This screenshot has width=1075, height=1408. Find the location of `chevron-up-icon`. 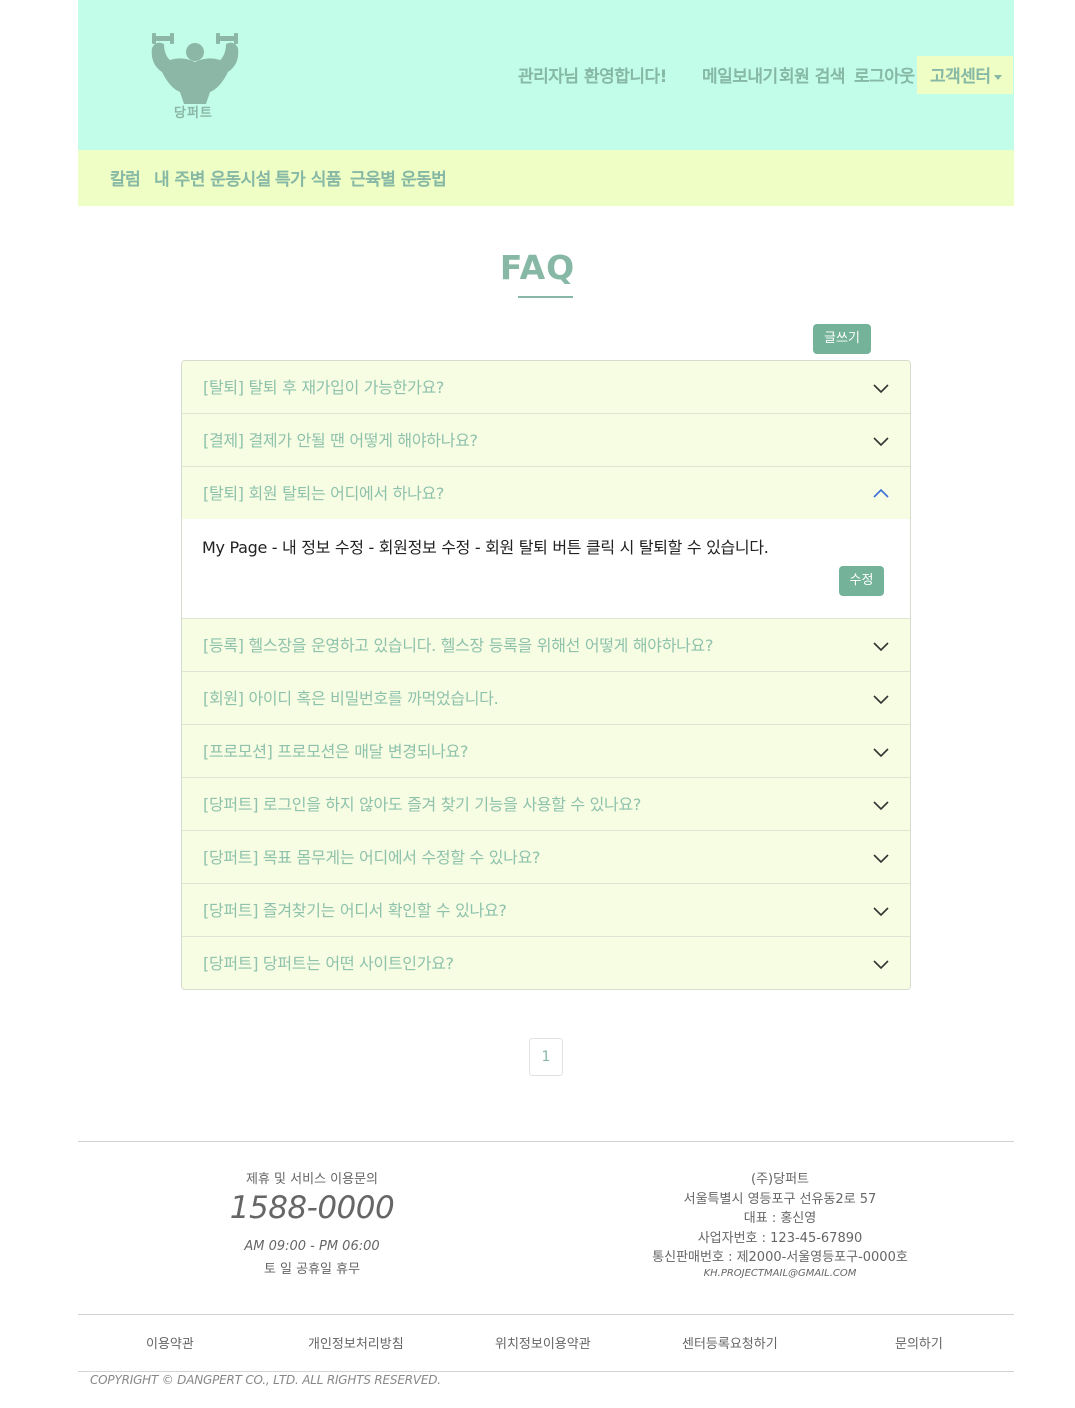

chevron-up-icon is located at coordinates (881, 493).